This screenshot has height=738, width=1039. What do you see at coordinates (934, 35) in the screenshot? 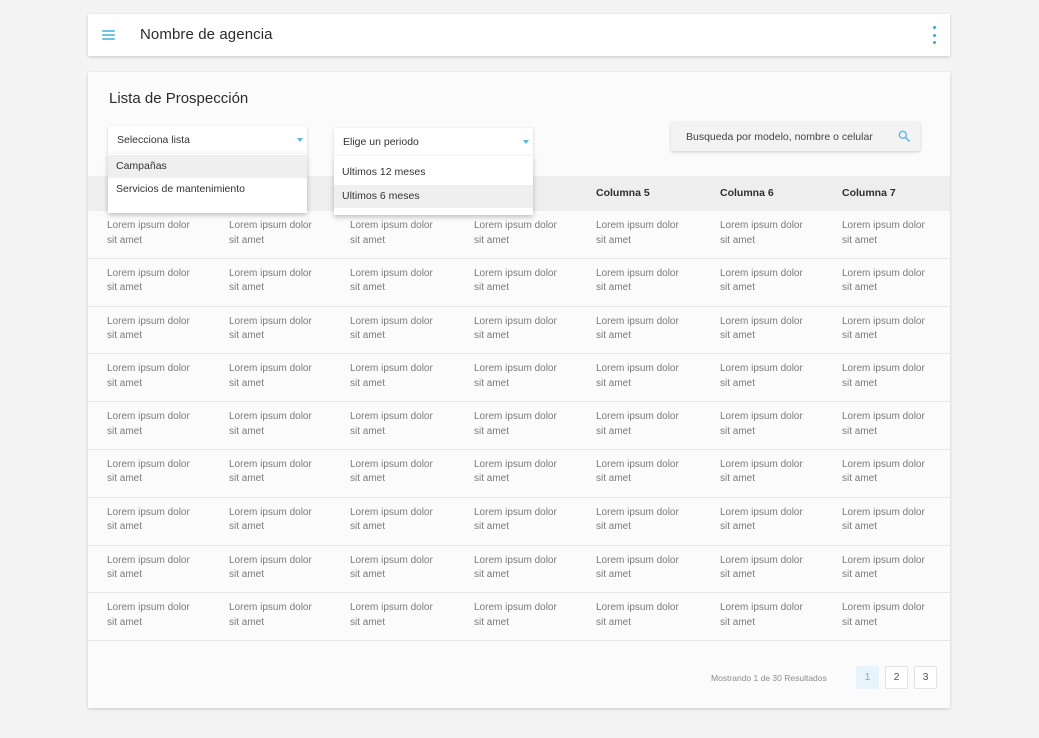
I see `more-options-icon` at bounding box center [934, 35].